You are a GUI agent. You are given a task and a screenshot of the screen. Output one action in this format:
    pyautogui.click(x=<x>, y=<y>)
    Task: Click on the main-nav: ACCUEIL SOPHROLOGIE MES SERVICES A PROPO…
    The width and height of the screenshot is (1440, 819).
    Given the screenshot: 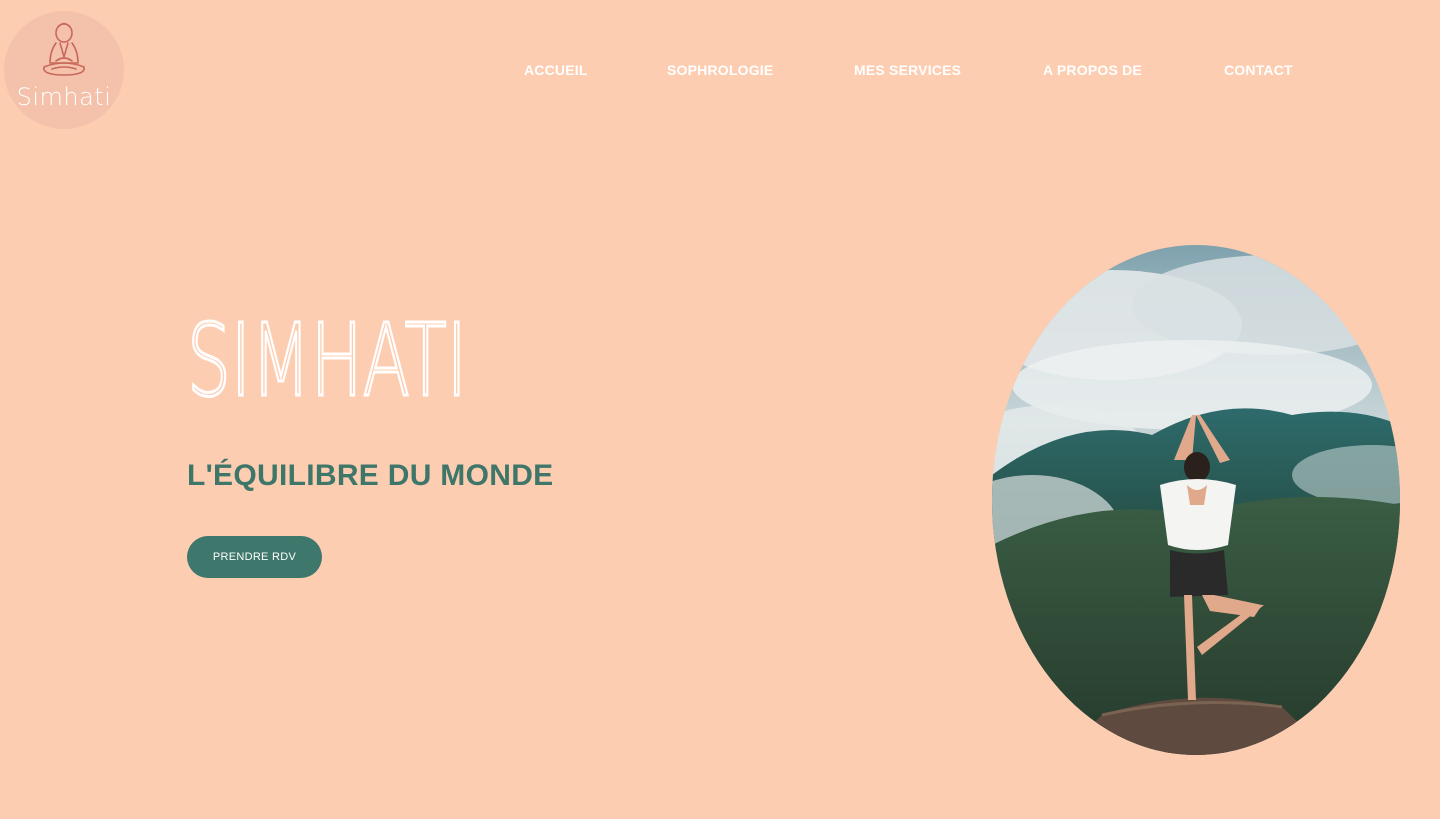 What is the action you would take?
    pyautogui.click(x=720, y=72)
    